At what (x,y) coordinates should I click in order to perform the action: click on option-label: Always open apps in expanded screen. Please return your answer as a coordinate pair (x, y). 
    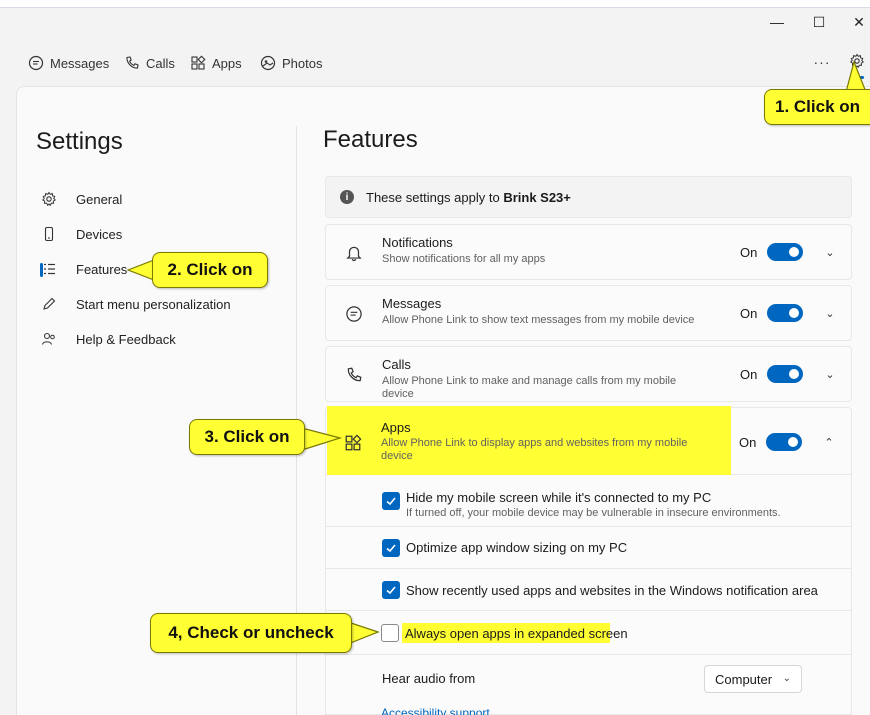
    Looking at the image, I should click on (516, 633).